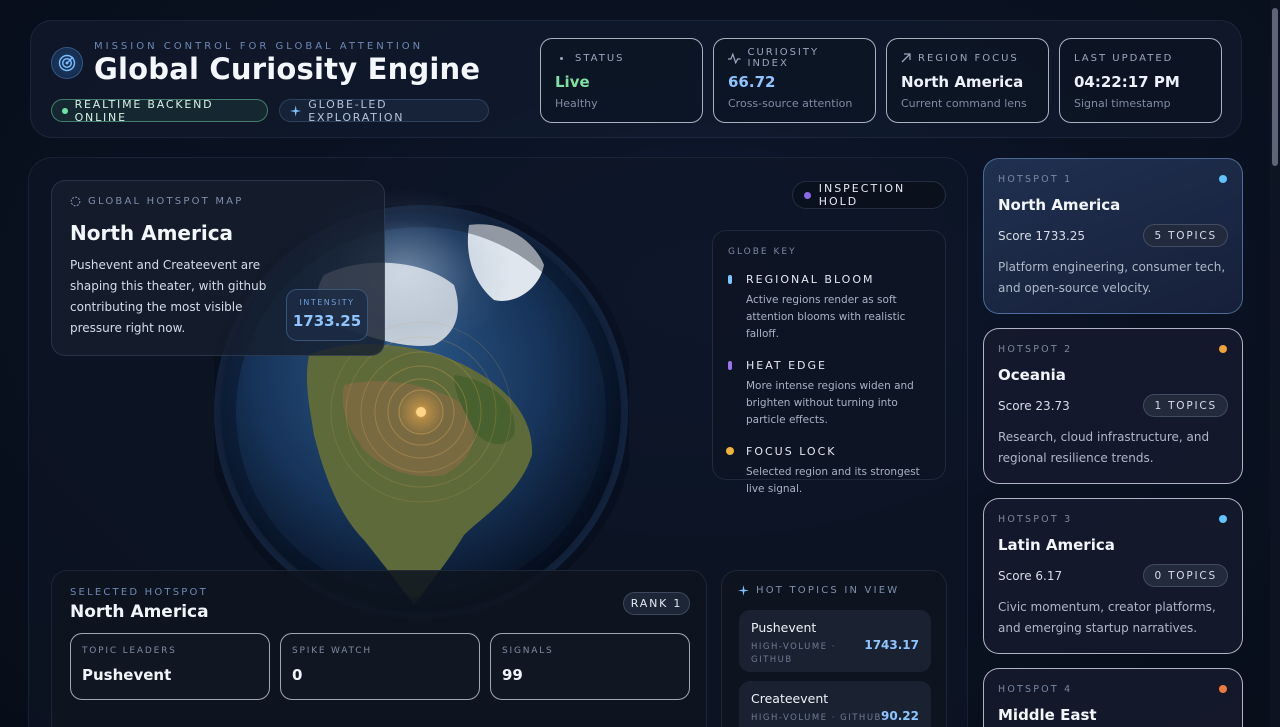  Describe the element at coordinates (906, 58) in the screenshot. I see `arrow-up-right-icon` at that location.